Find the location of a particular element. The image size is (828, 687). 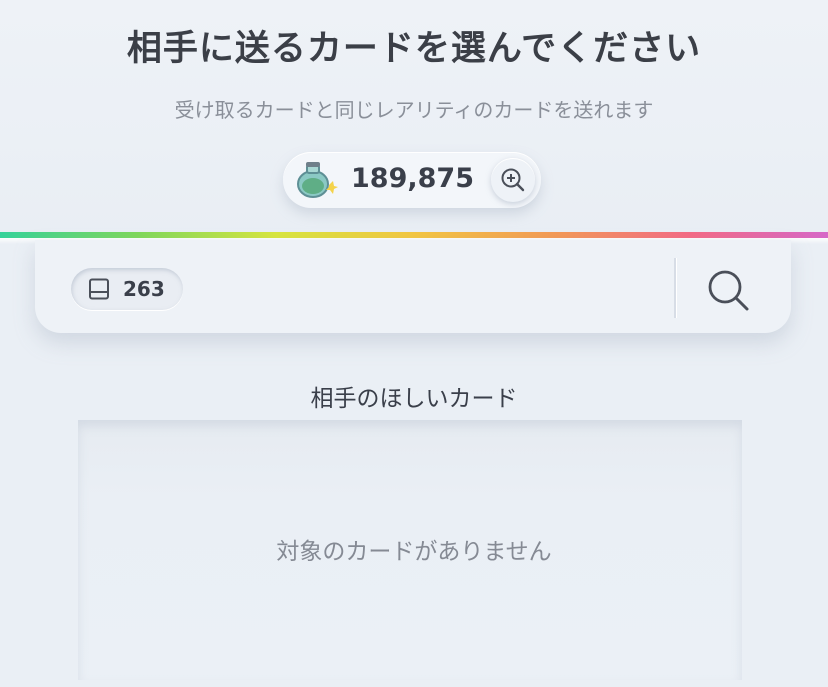

section-heading: 相手のほしいカード is located at coordinates (414, 399).